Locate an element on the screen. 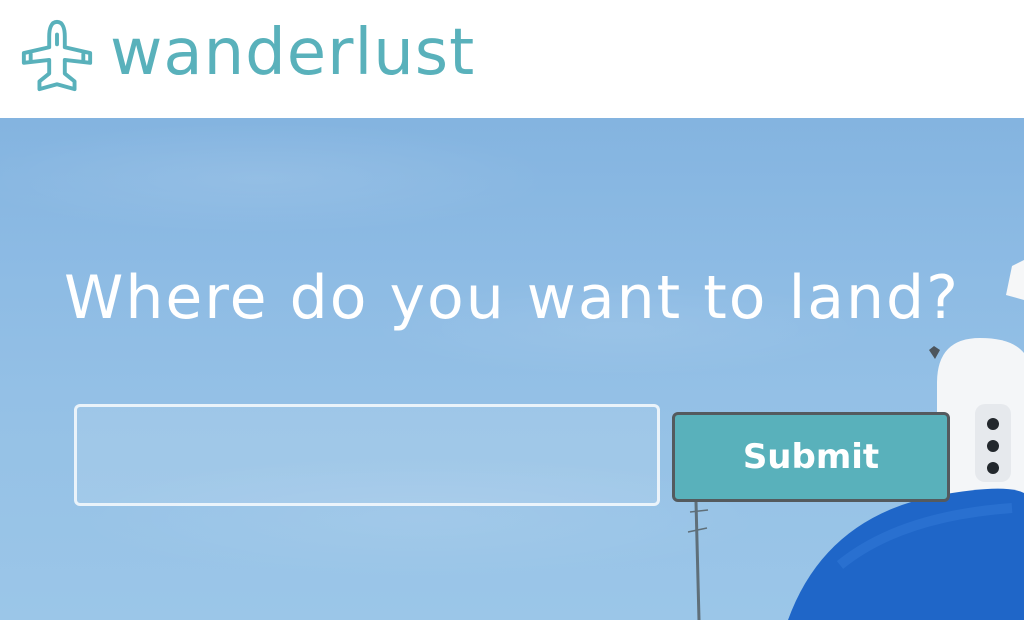  brand-name: wanderlust is located at coordinates (293, 53).